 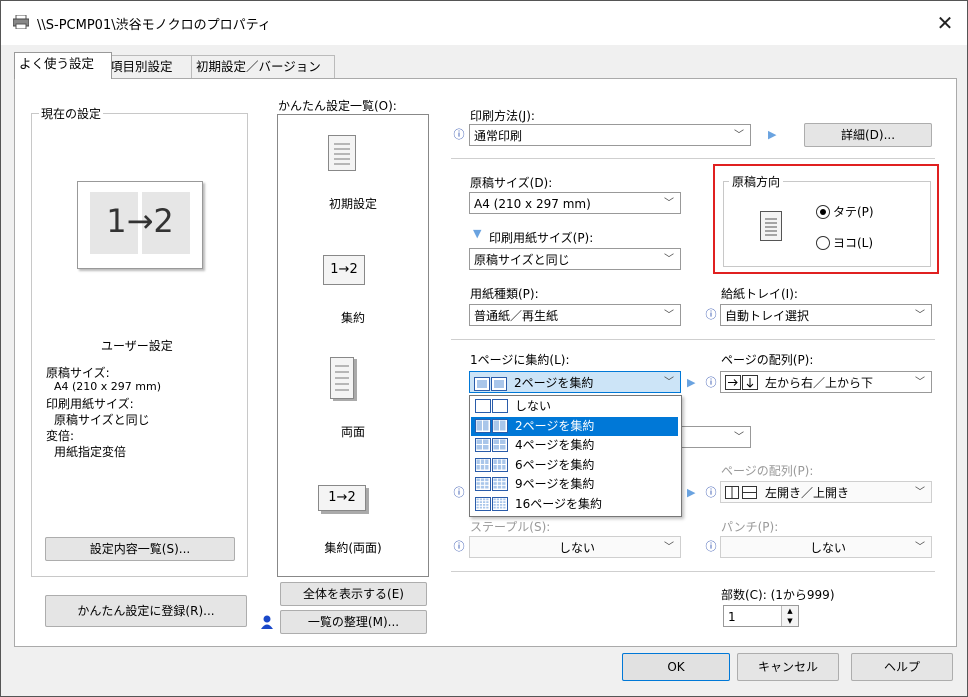 I want to click on cancel-button: キャンセル, so click(x=788, y=667).